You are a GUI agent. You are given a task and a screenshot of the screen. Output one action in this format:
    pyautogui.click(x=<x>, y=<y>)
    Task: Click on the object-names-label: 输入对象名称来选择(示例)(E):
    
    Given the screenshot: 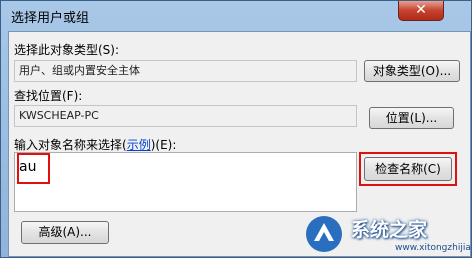 What is the action you would take?
    pyautogui.click(x=95, y=145)
    